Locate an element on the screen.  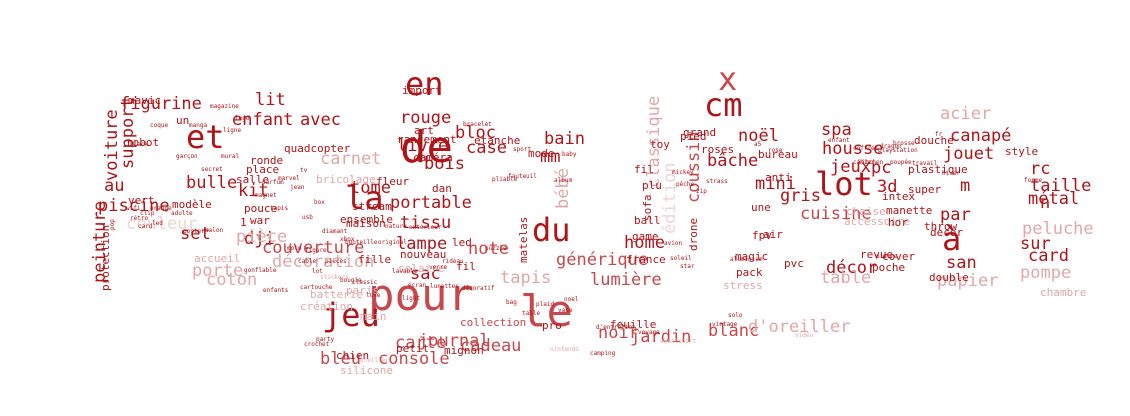
cloud-word: a5 is located at coordinates (758, 144).